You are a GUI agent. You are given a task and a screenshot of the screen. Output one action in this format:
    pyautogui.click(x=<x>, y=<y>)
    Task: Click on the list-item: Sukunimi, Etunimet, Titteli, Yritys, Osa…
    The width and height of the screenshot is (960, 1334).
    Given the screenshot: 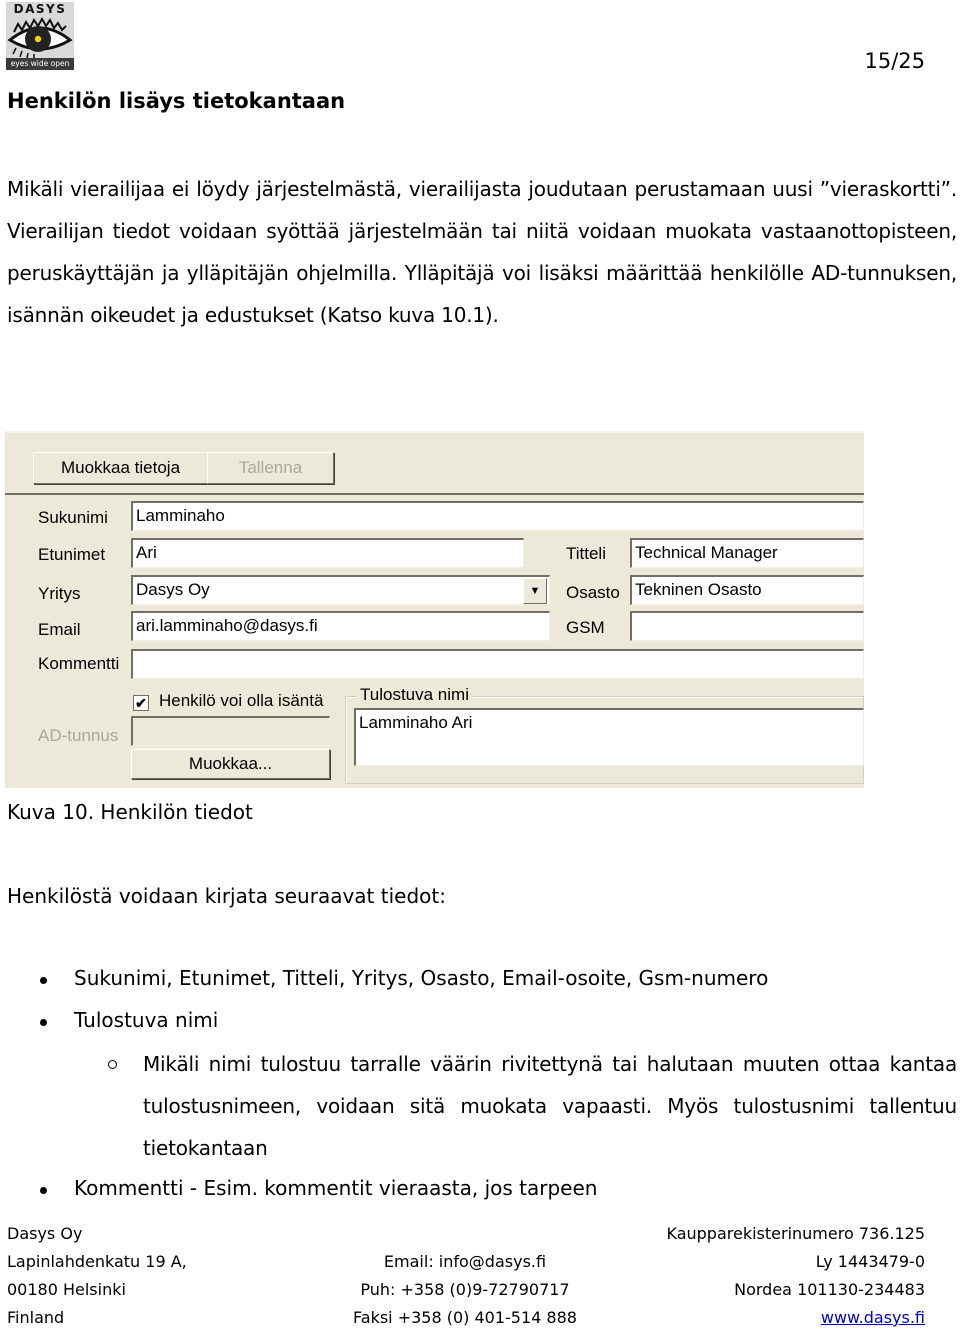 What is the action you would take?
    pyautogui.click(x=421, y=978)
    